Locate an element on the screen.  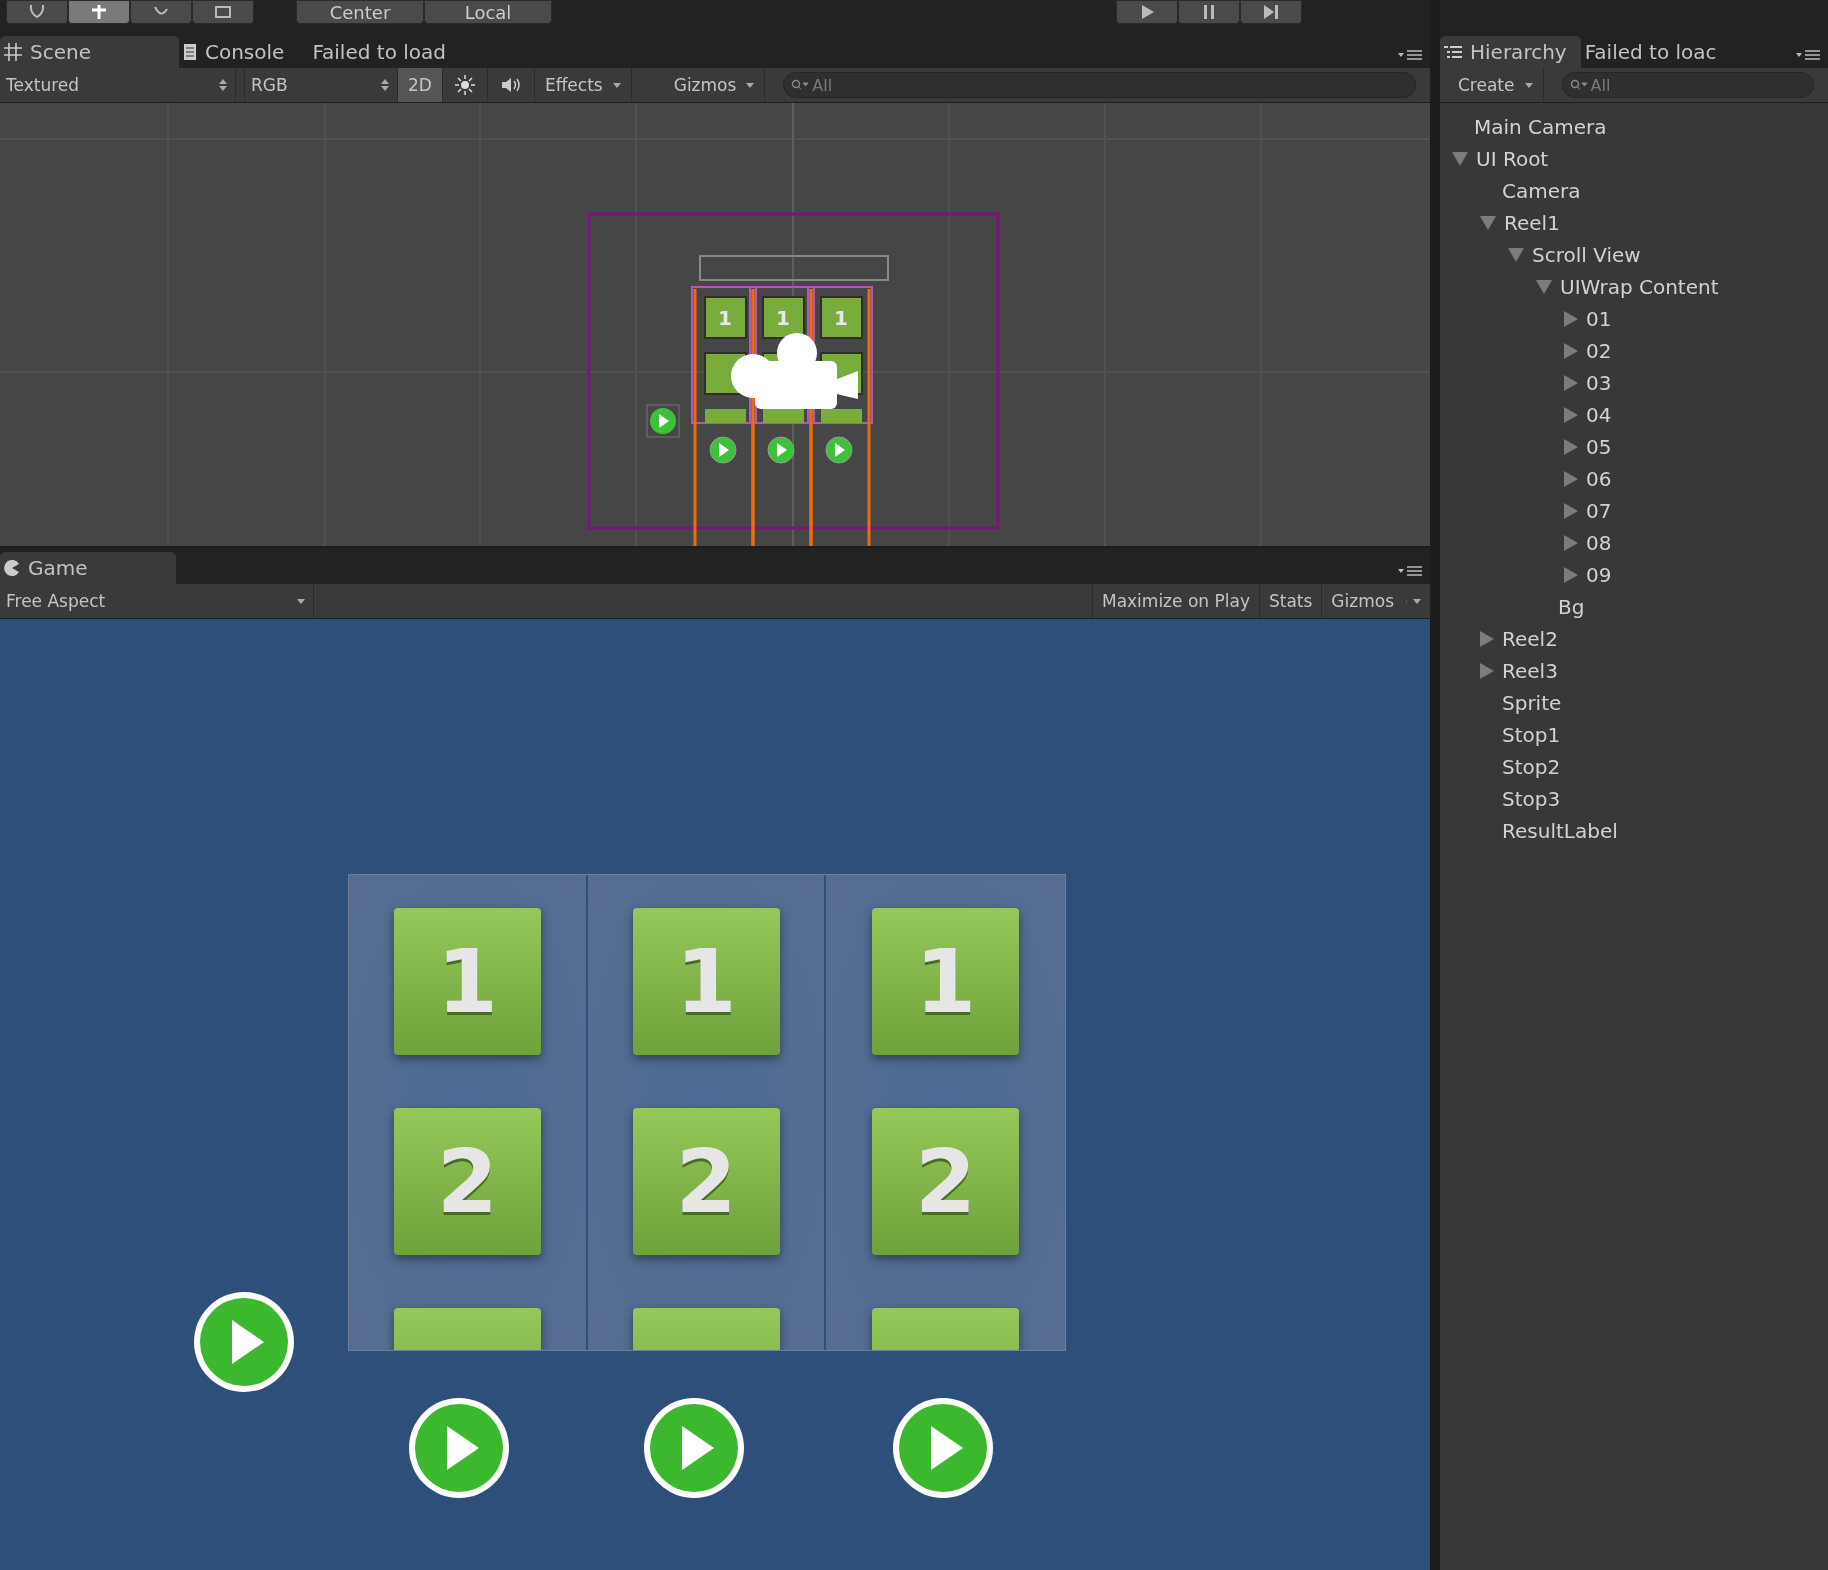
gizmos-dropdown: Gizmos is located at coordinates (714, 85).